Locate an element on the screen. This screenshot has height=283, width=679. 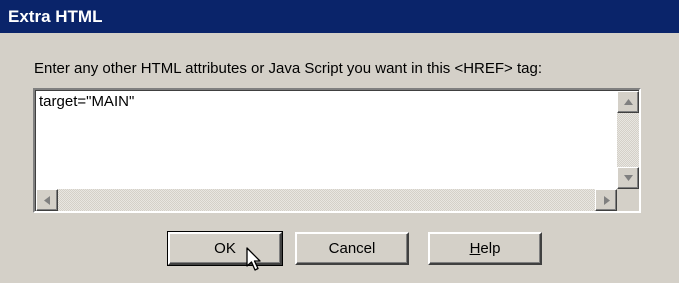
vertical-scrollbar is located at coordinates (628, 140).